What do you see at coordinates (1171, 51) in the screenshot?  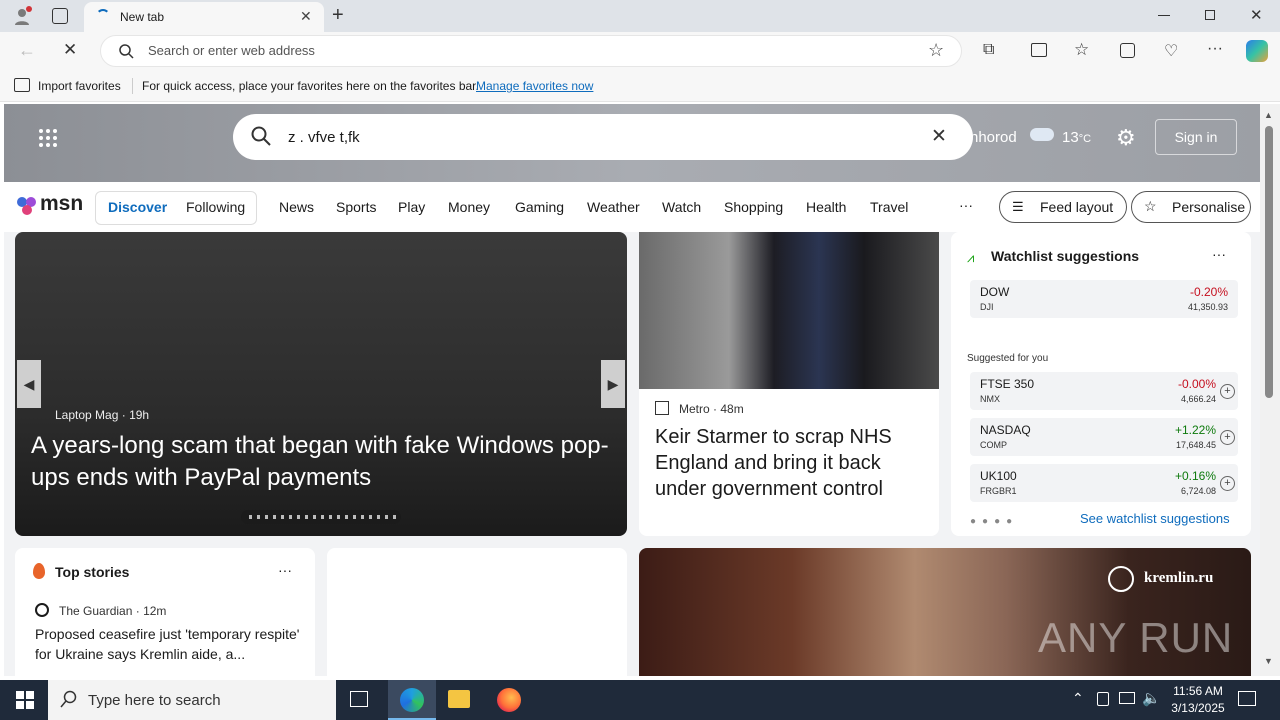 I see `performance-icon: ♡` at bounding box center [1171, 51].